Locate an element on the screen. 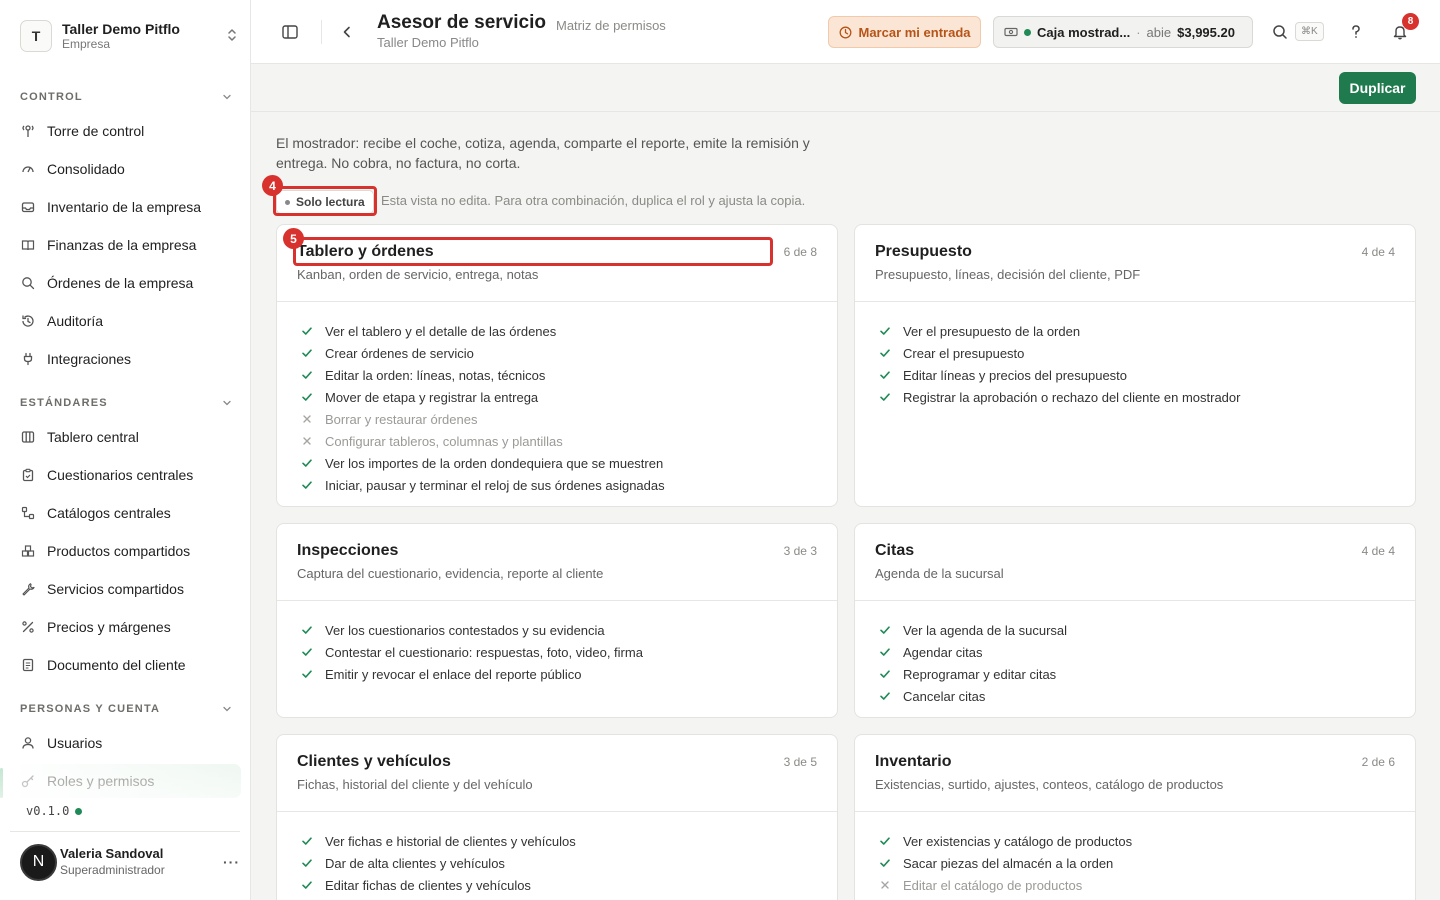 Image resolution: width=1440 pixels, height=900 pixels. chevrons-up-down-icon is located at coordinates (232, 36).